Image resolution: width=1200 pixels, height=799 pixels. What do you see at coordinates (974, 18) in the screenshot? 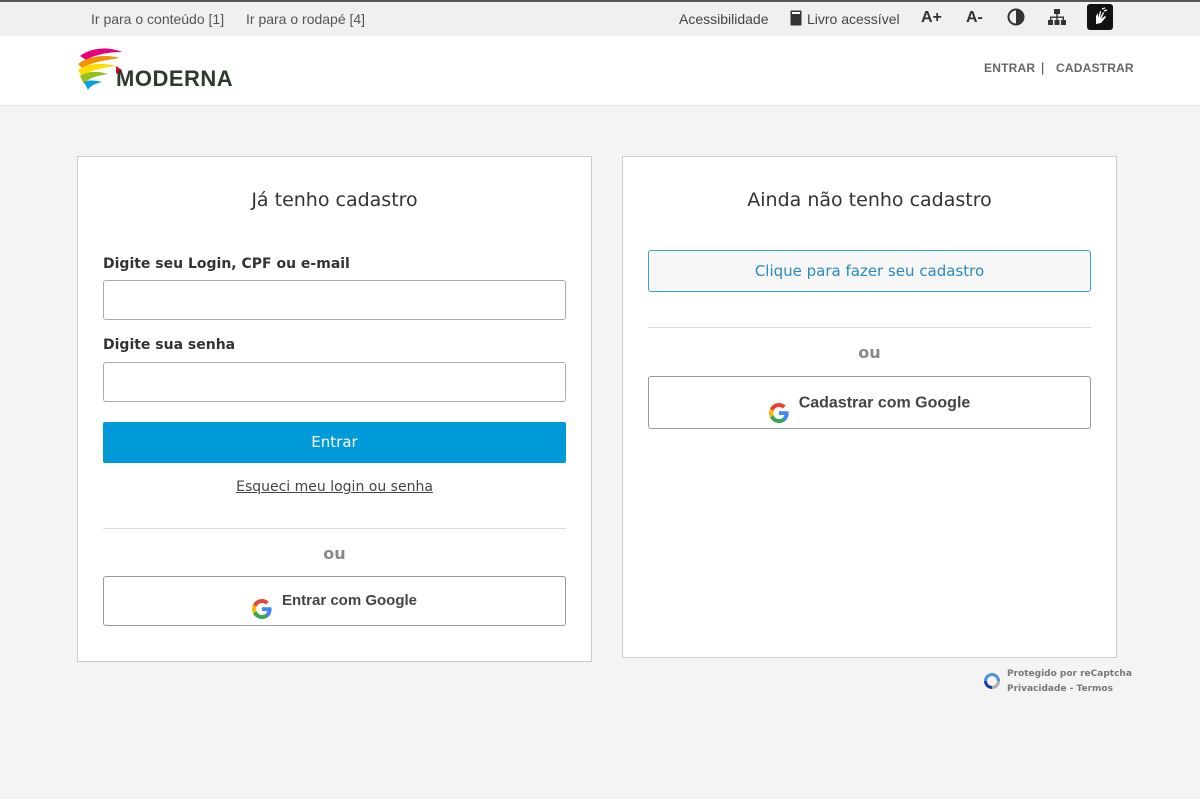
I see `font-decrease-button: A-` at bounding box center [974, 18].